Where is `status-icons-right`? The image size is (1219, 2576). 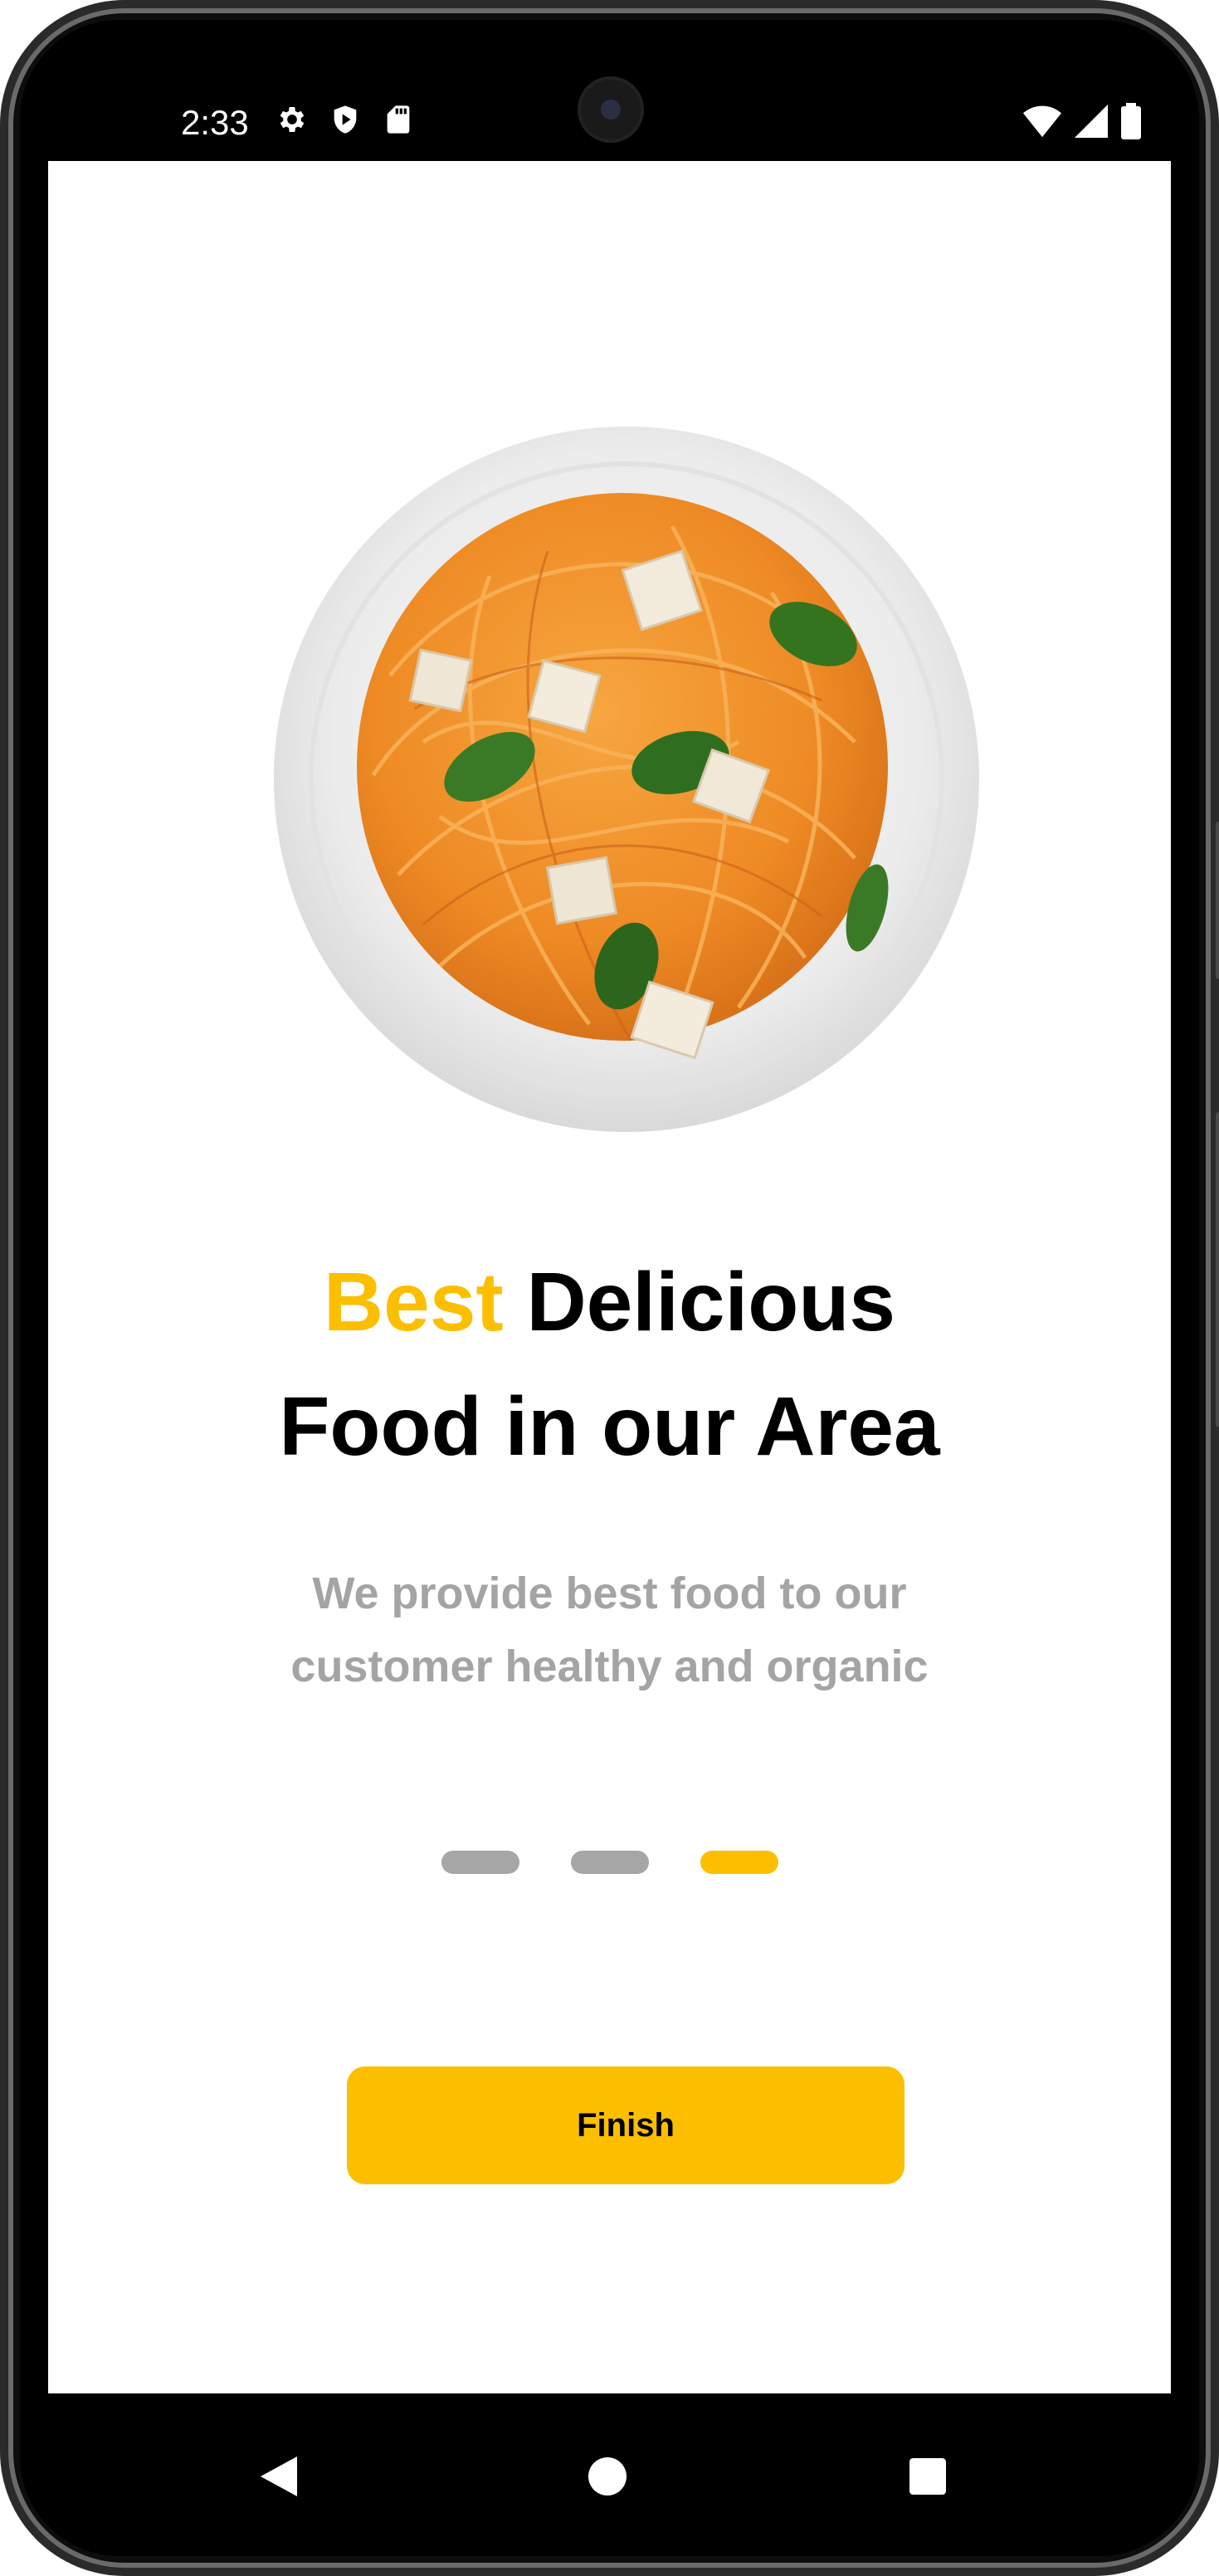
status-icons-right is located at coordinates (1082, 124).